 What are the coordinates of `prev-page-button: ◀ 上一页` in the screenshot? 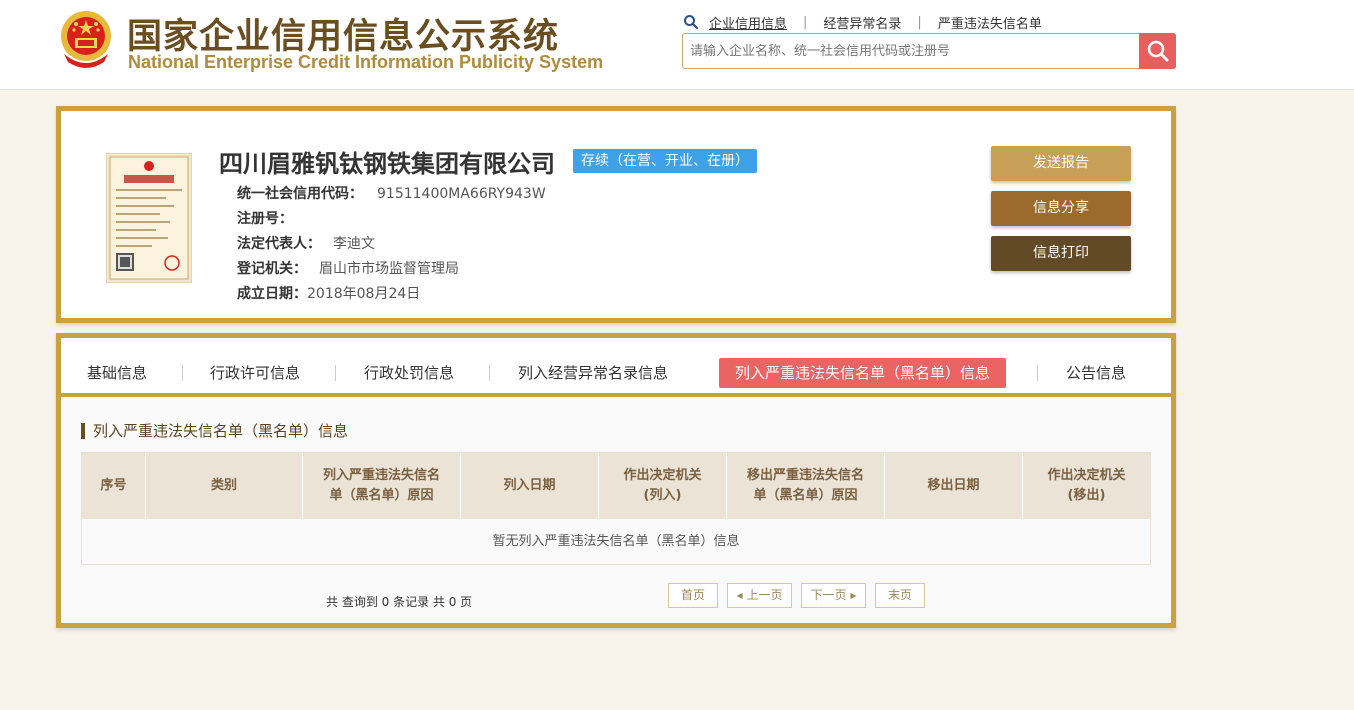 It's located at (759, 595).